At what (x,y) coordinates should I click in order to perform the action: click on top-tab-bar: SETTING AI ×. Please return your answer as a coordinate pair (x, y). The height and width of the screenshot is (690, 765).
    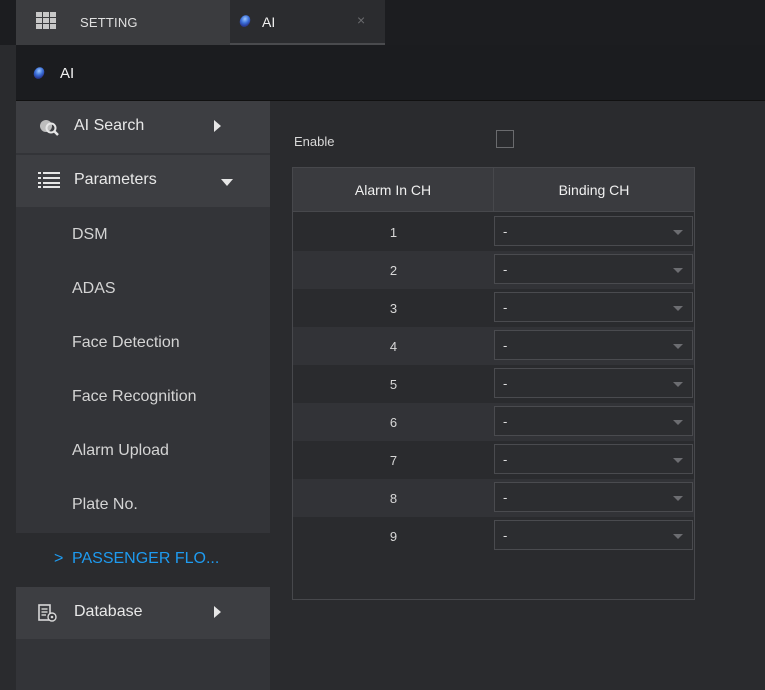
    Looking at the image, I should click on (382, 22).